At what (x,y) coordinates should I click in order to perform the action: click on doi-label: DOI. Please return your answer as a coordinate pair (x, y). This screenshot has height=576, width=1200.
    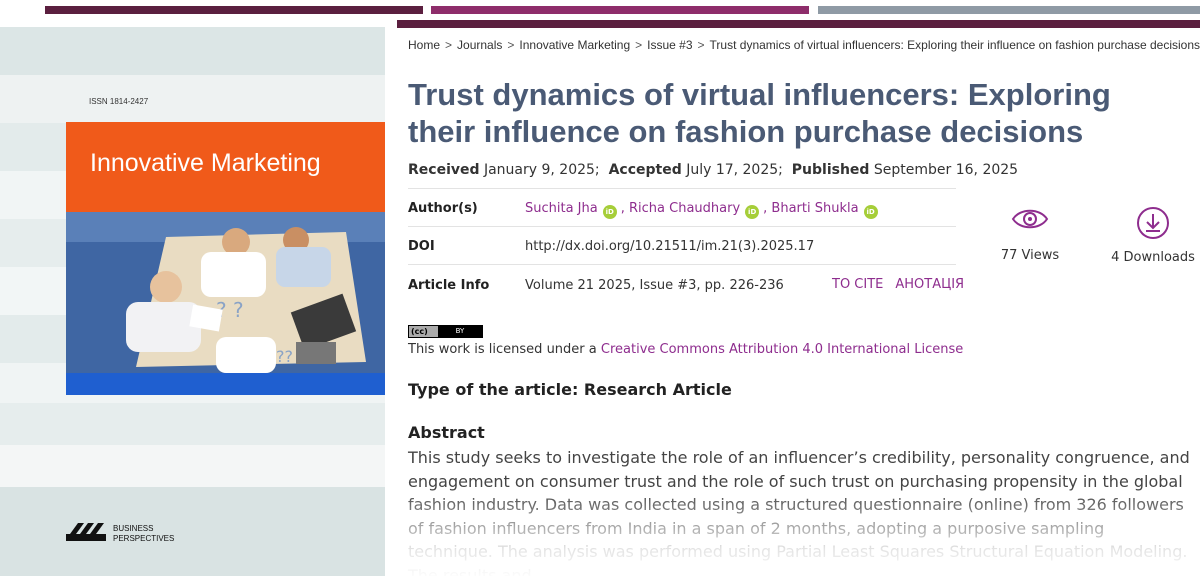
    Looking at the image, I should click on (421, 246).